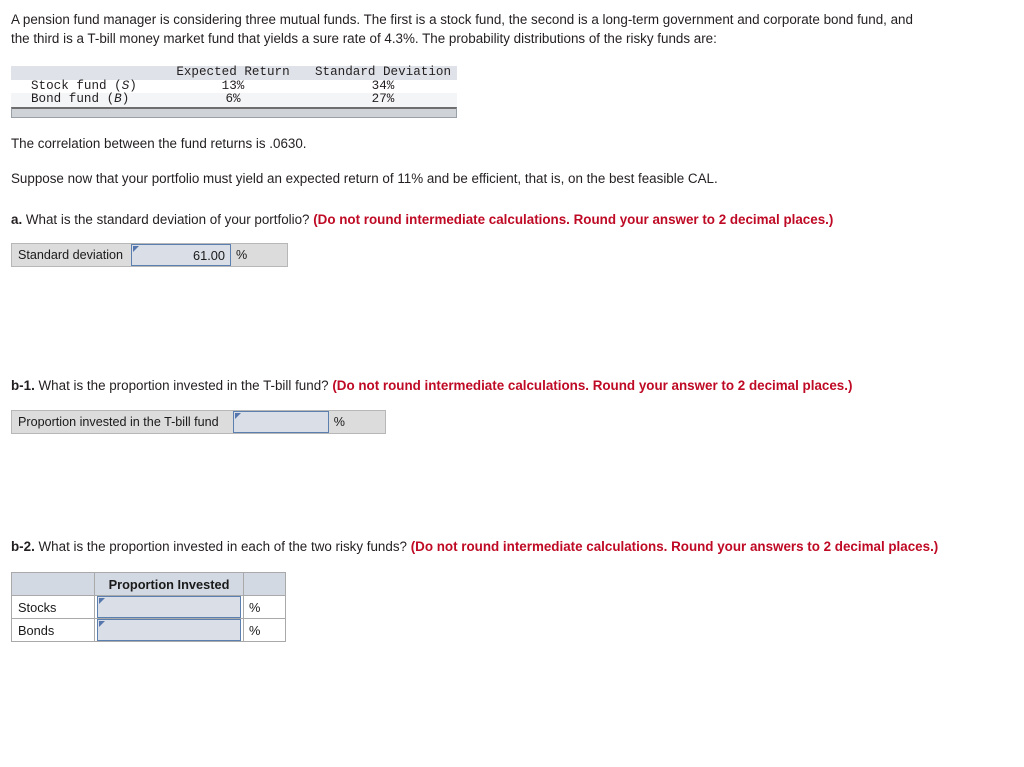 The image size is (1024, 767). I want to click on table-row: Bond fund (B) 6% 27%, so click(234, 99).